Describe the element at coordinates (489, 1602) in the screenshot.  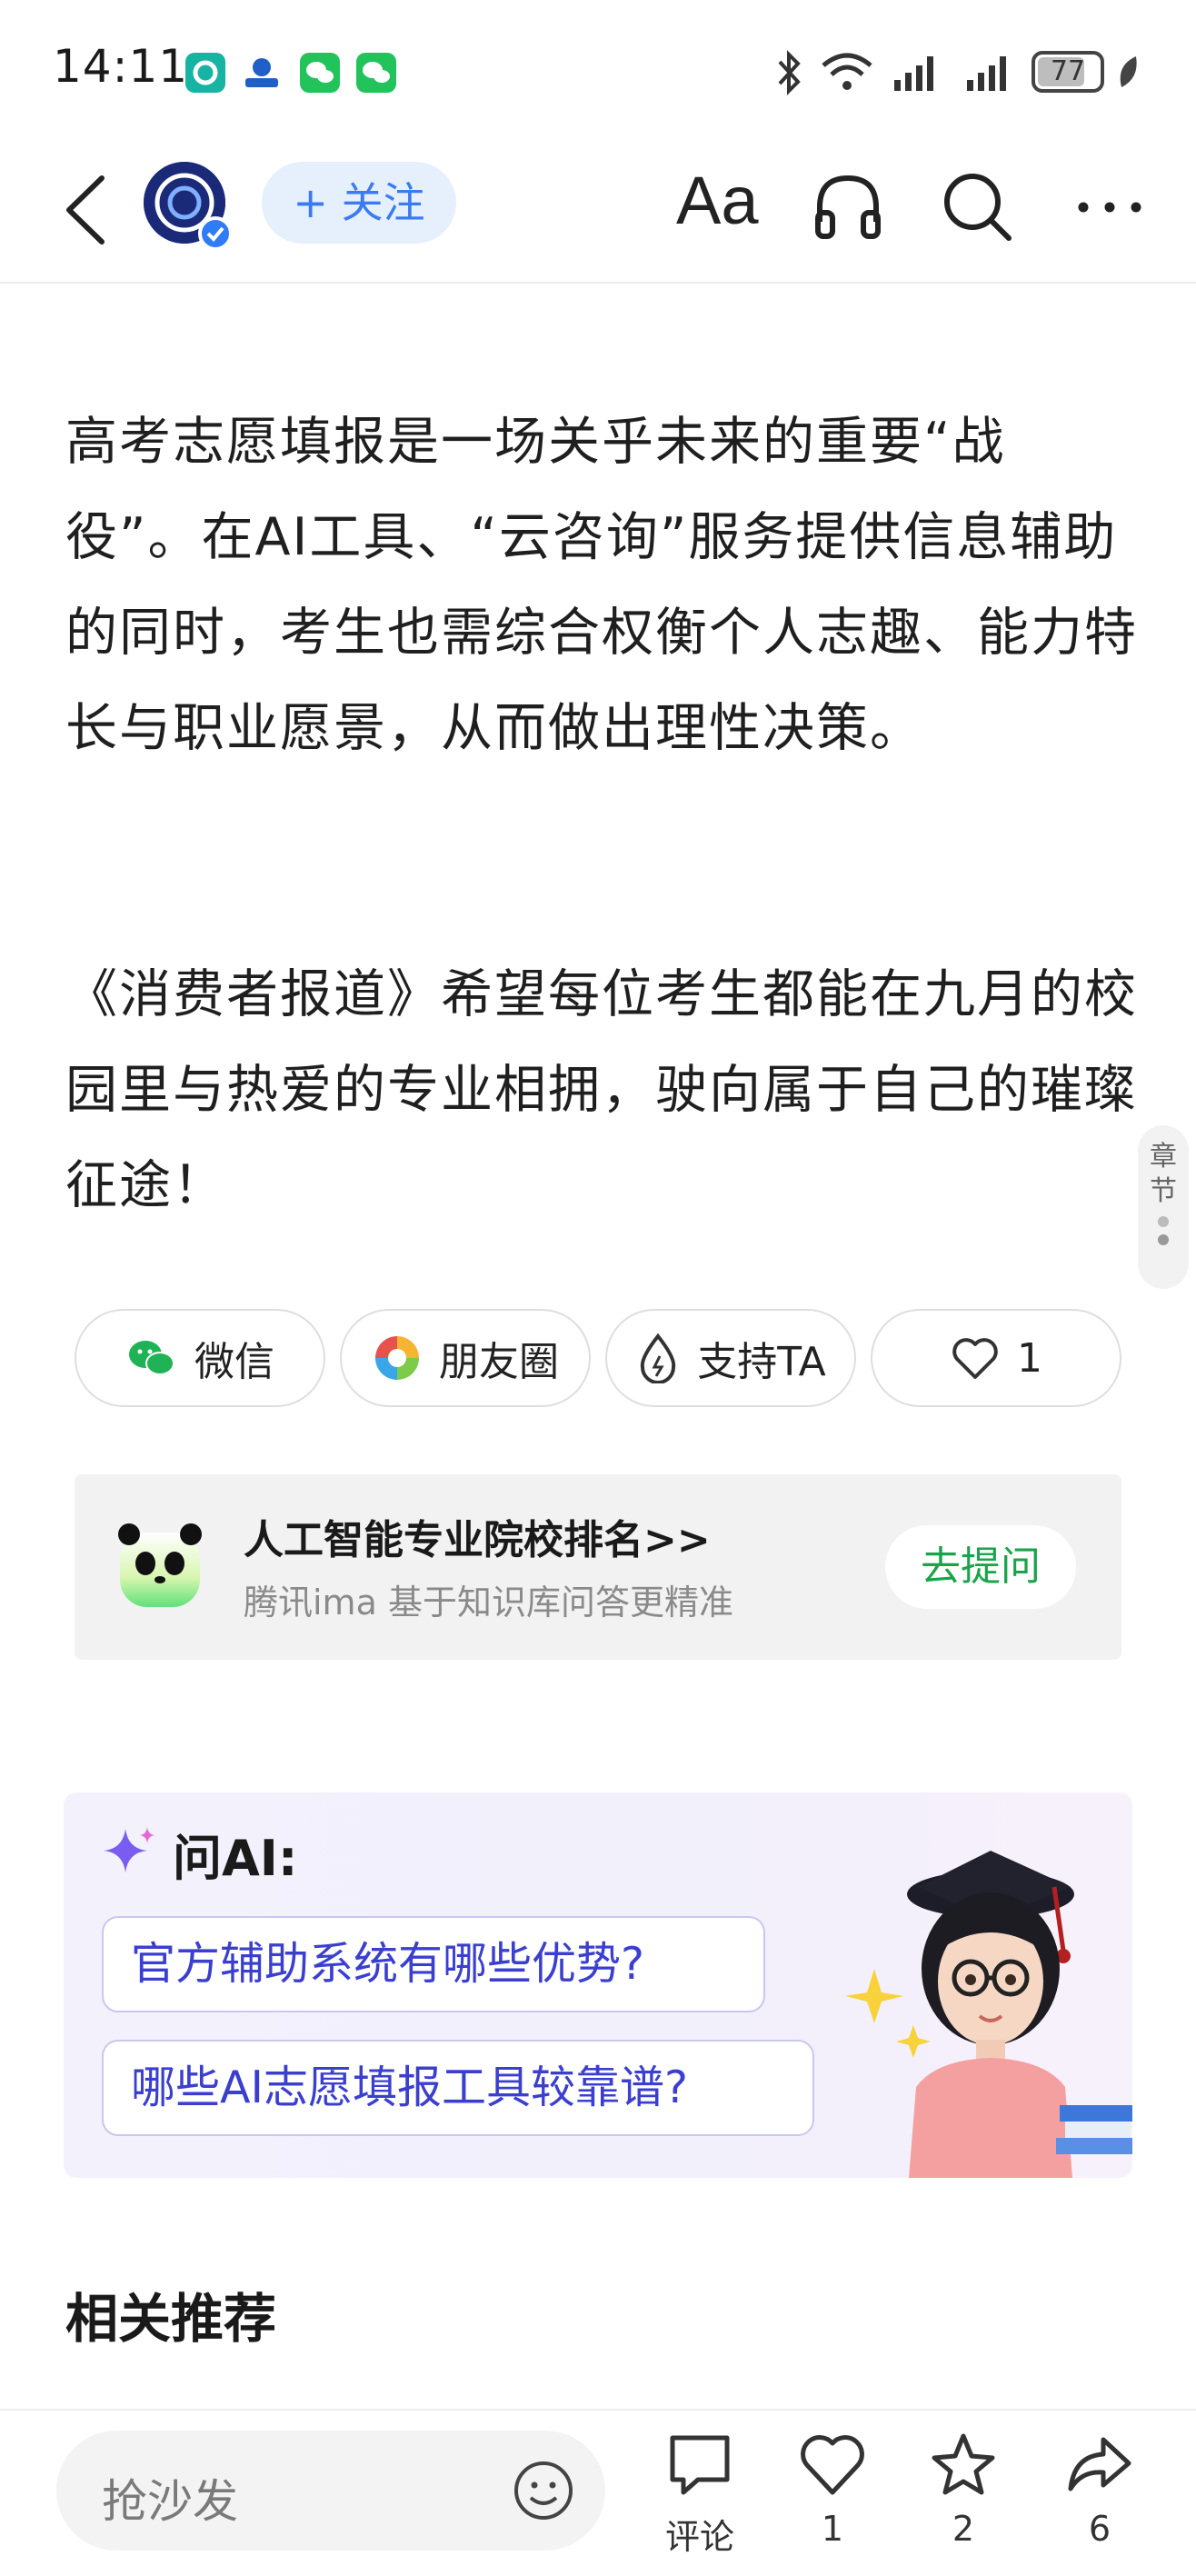
I see `ima-subtitle: 腾讯ima 基于知识库问答更精准` at that location.